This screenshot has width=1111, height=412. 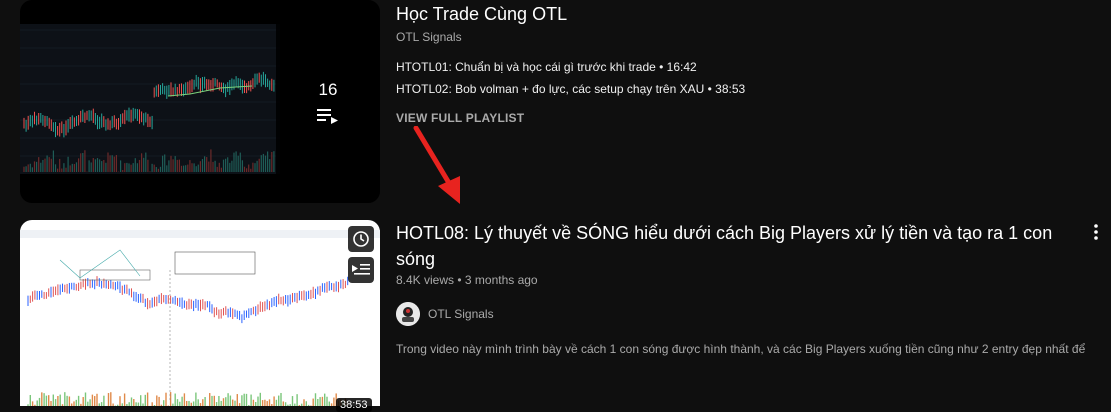 What do you see at coordinates (328, 101) in the screenshot?
I see `playlist-count-overlay: 16` at bounding box center [328, 101].